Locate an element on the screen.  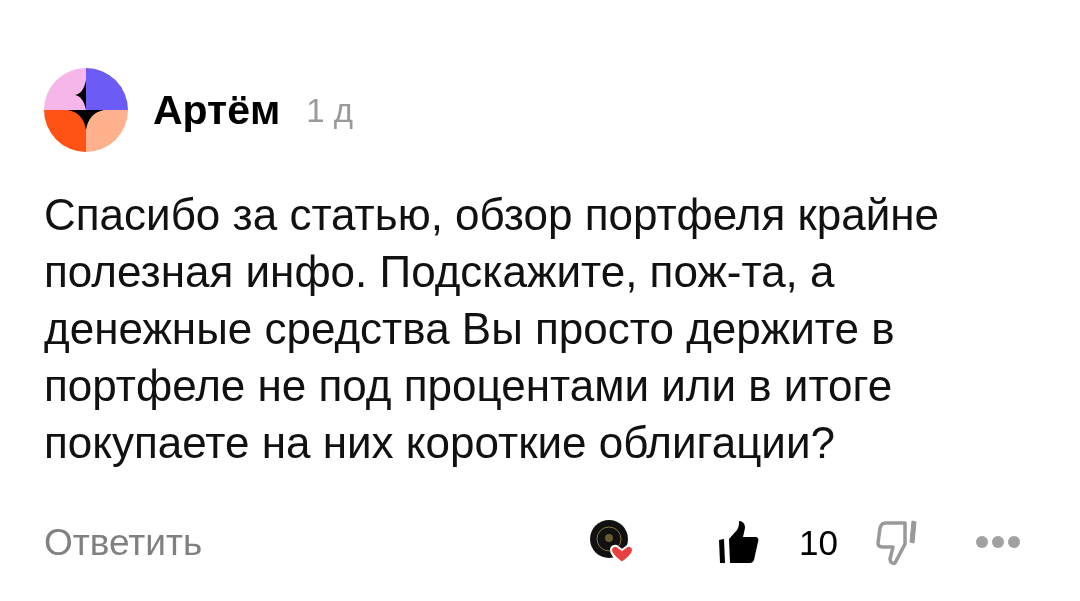
comment-time: 1 д is located at coordinates (330, 110).